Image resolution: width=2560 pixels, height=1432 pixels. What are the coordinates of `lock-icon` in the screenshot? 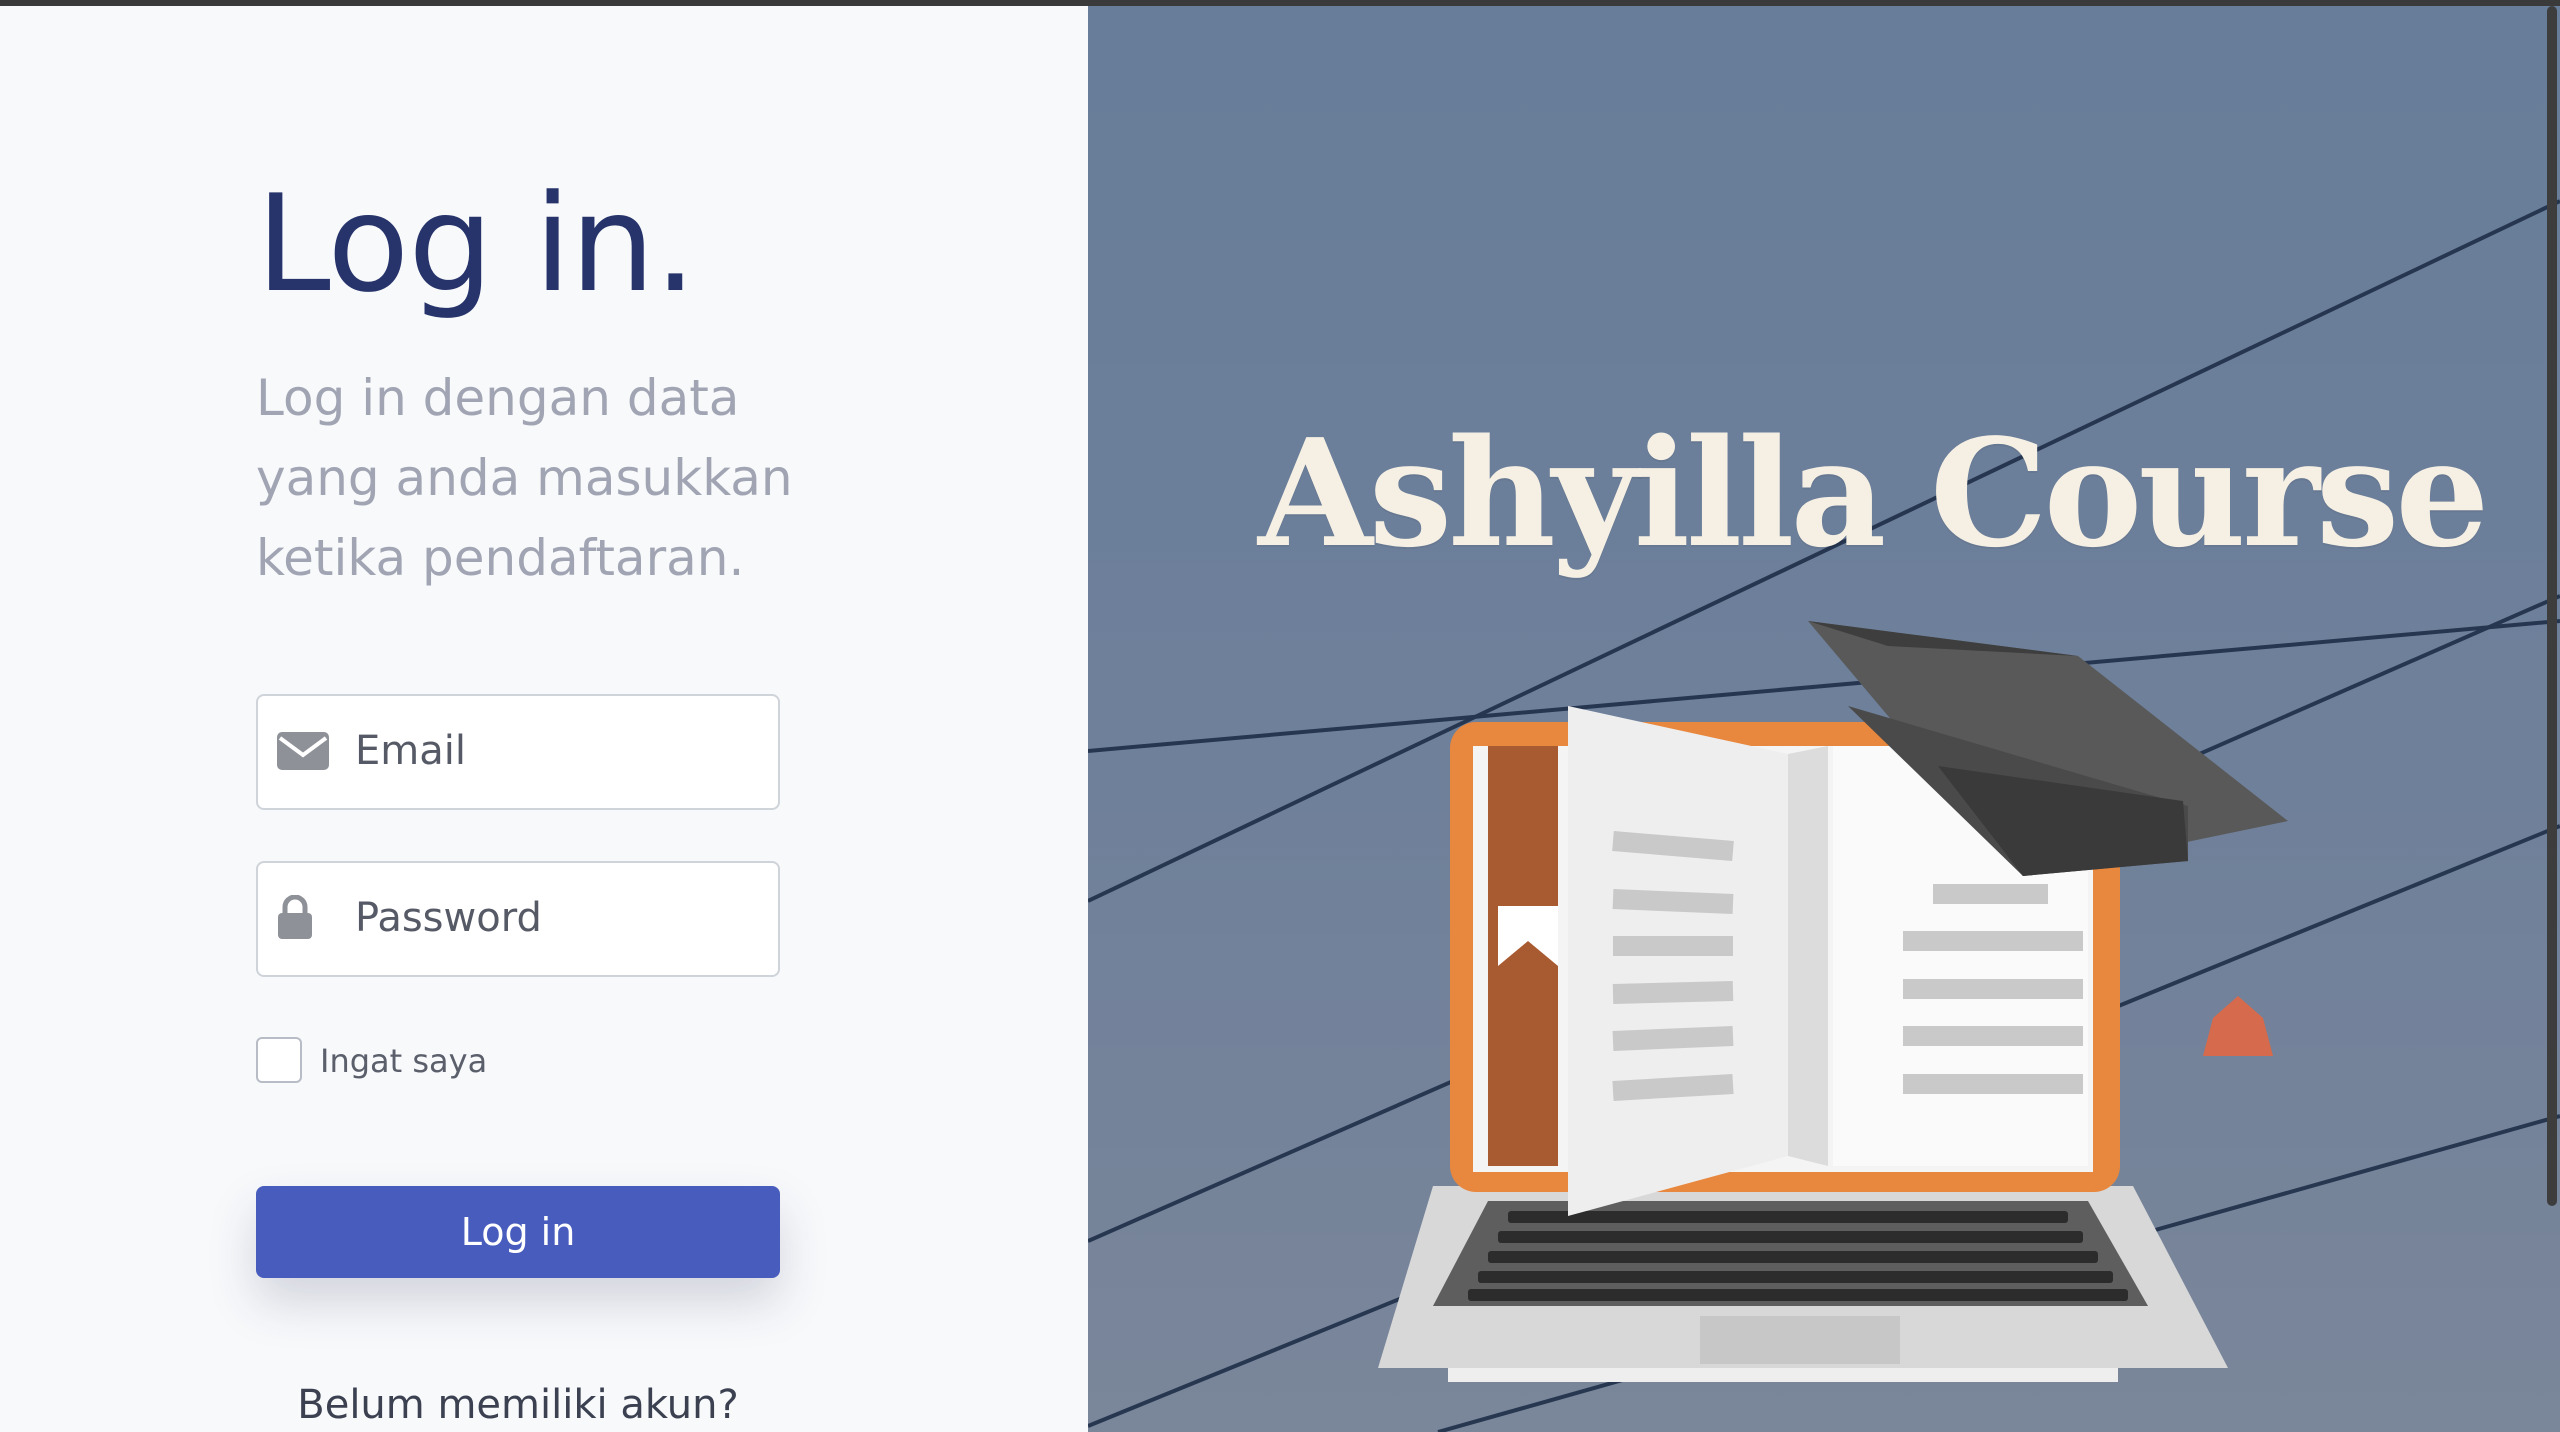 It's located at (303, 917).